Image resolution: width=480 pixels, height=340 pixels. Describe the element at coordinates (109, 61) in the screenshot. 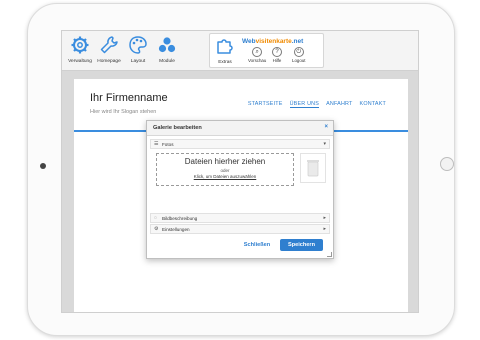

I see `tool-label: Homepage` at that location.